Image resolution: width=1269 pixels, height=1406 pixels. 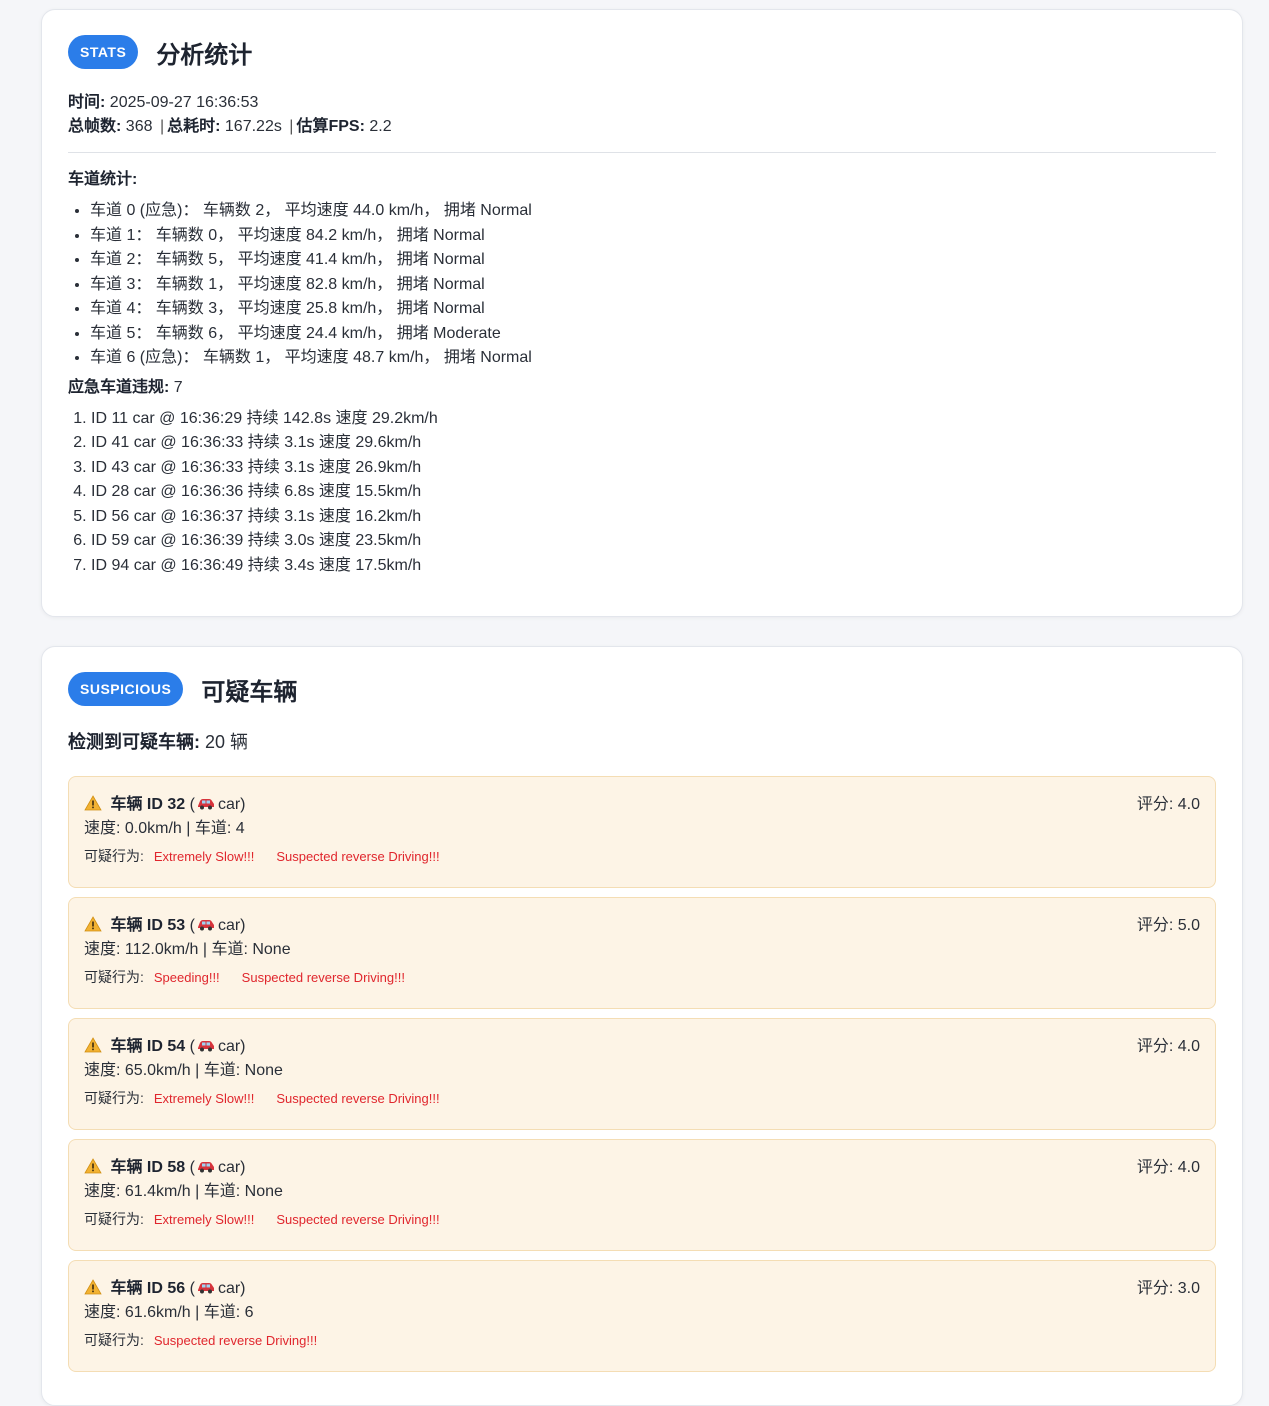 What do you see at coordinates (642, 1340) in the screenshot?
I see `vehicle-behaviors: 可疑行为: Suspected reverse Driving!!!` at bounding box center [642, 1340].